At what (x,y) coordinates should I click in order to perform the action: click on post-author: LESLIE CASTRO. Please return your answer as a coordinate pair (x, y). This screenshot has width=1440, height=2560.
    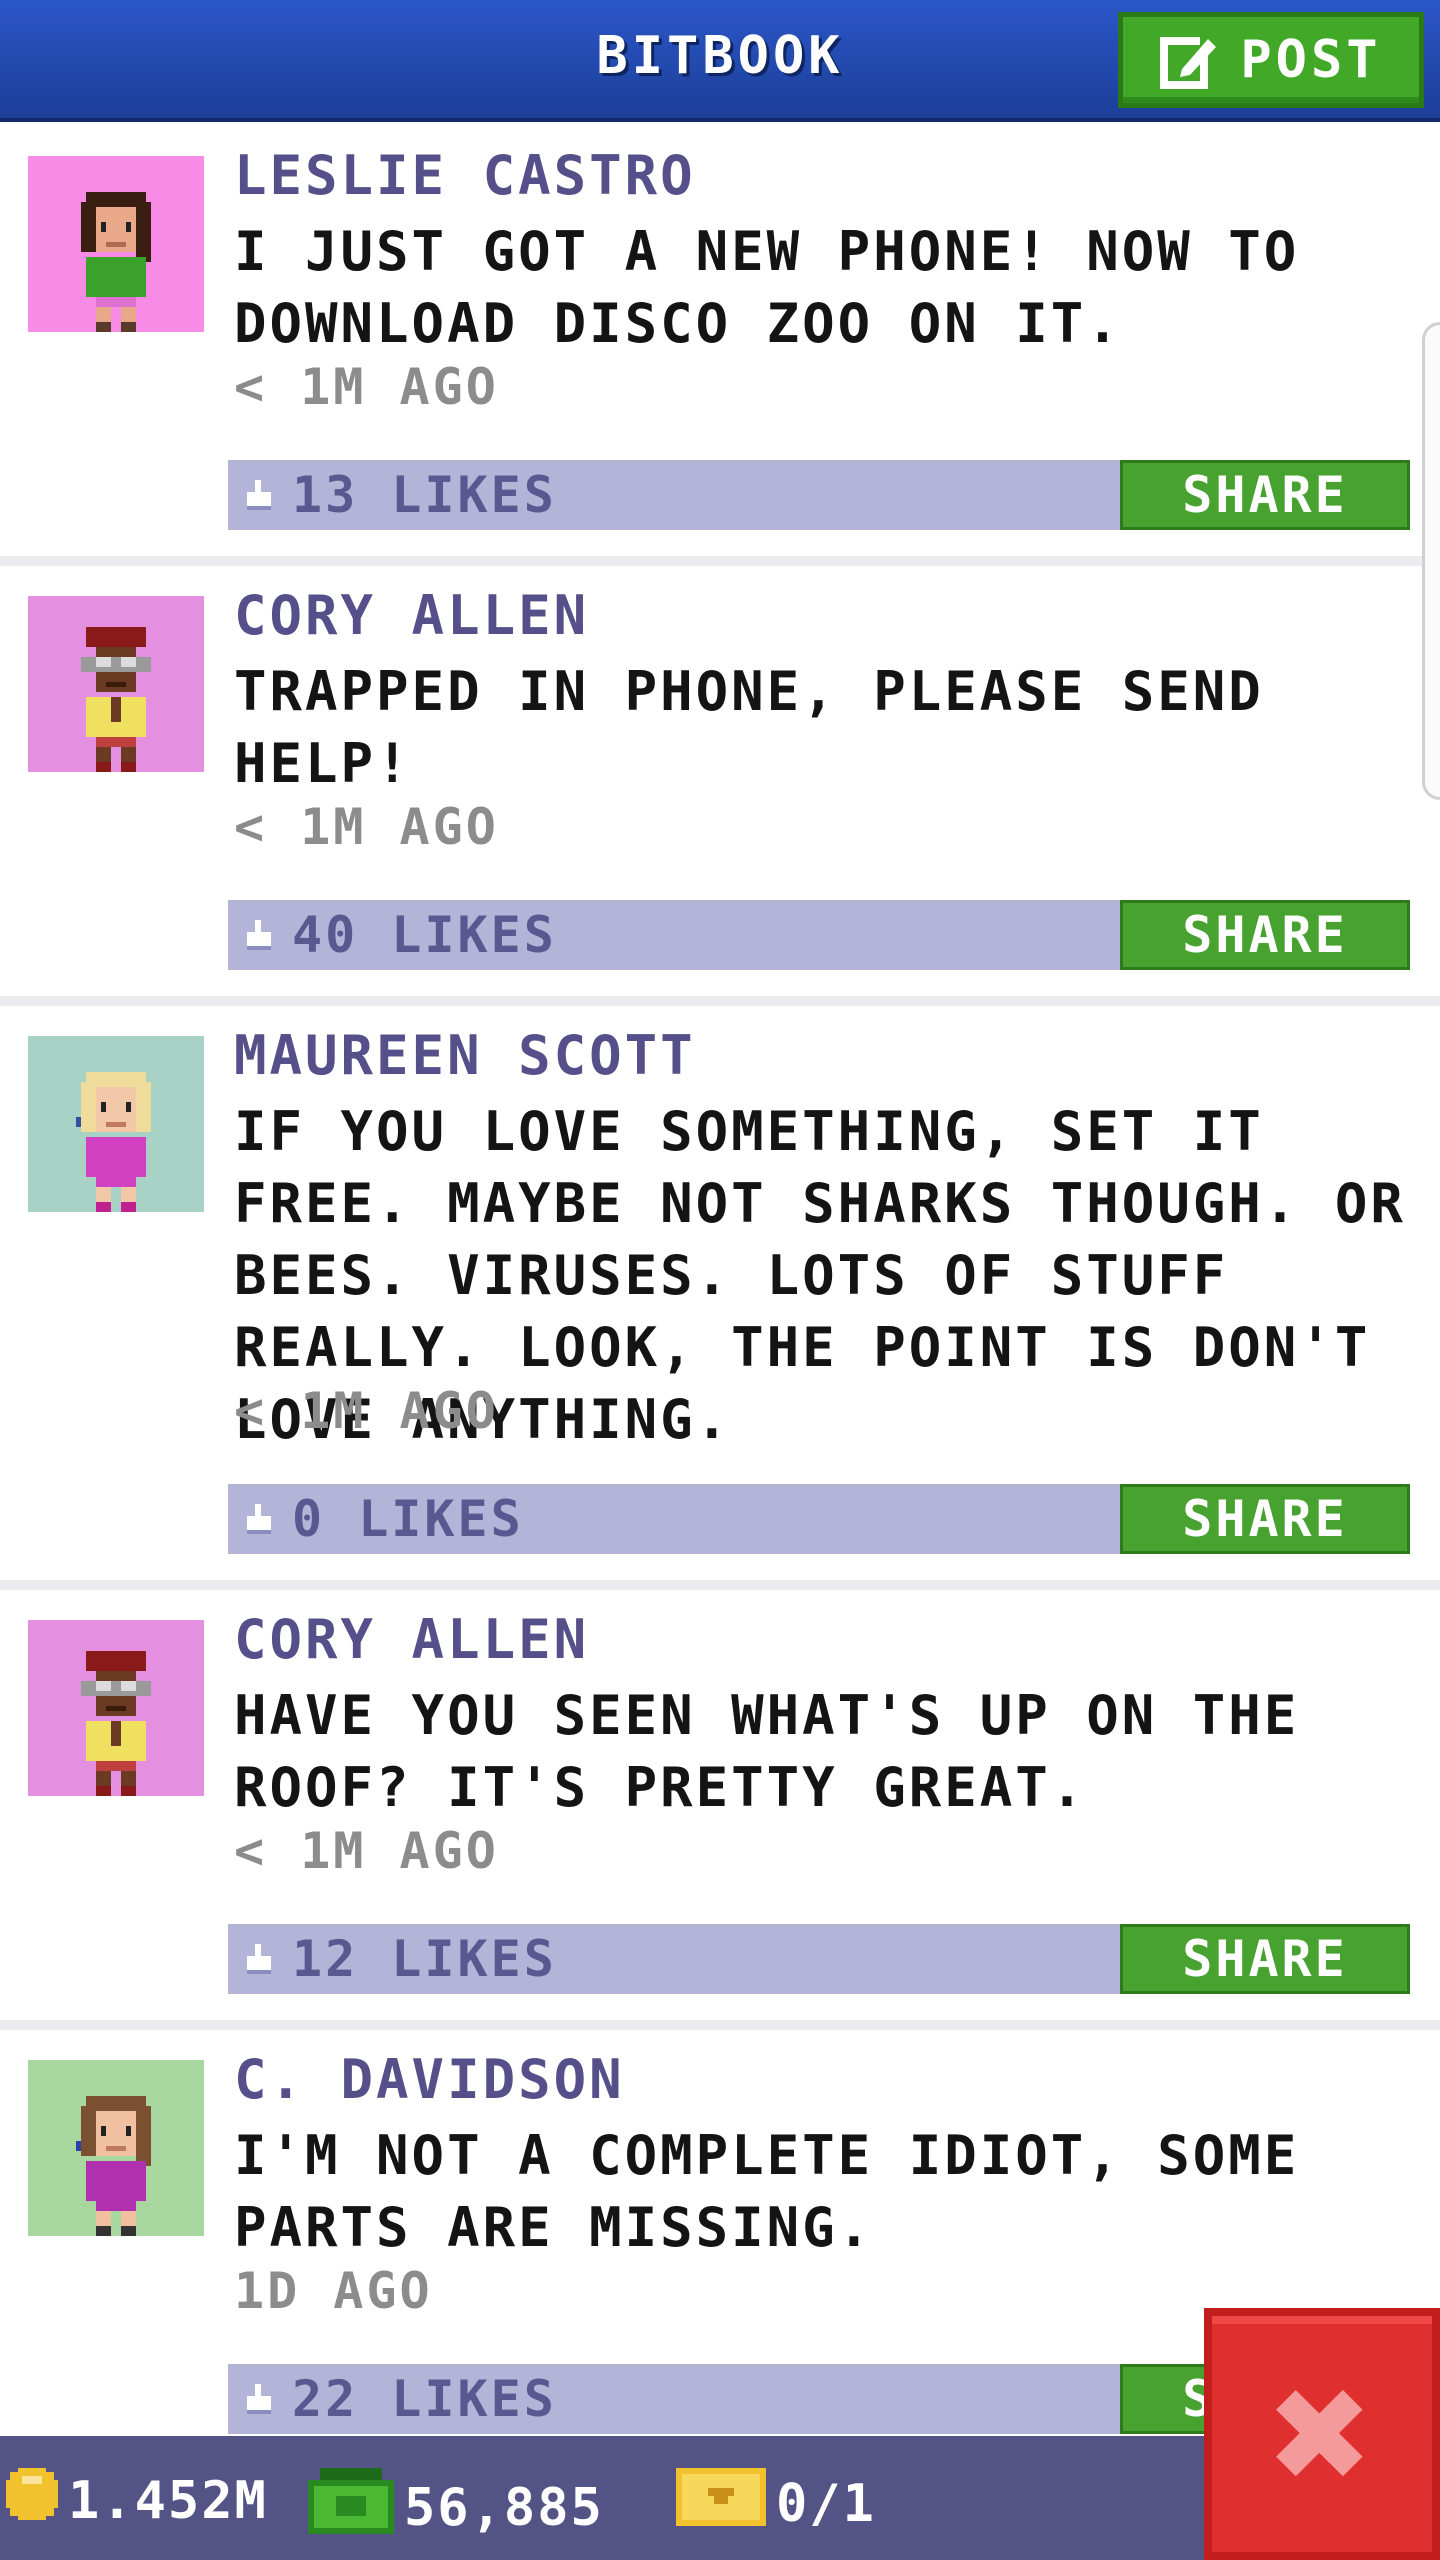
    Looking at the image, I should click on (465, 175).